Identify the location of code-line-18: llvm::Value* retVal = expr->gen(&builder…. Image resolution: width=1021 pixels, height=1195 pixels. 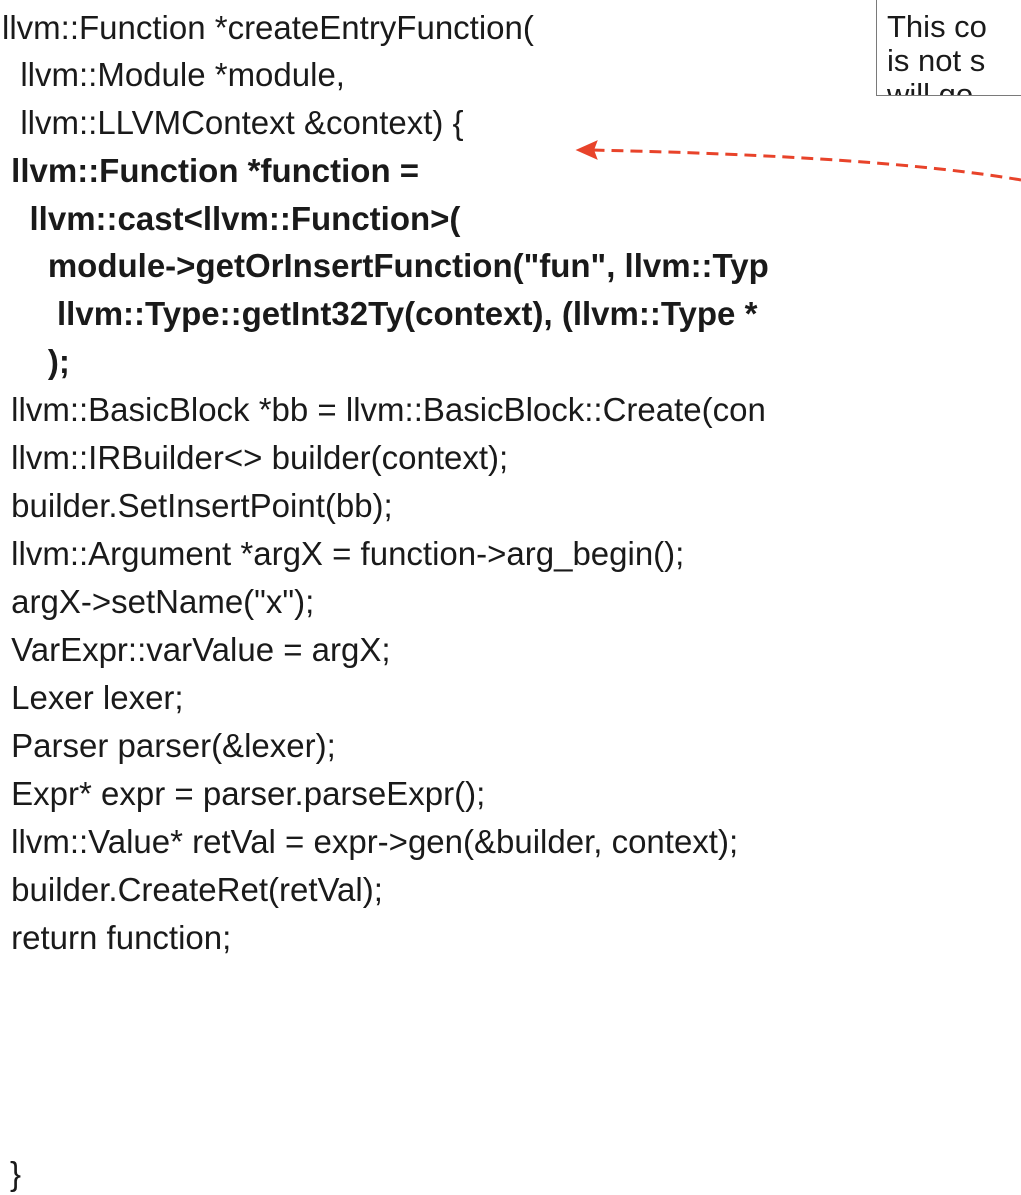
(370, 841).